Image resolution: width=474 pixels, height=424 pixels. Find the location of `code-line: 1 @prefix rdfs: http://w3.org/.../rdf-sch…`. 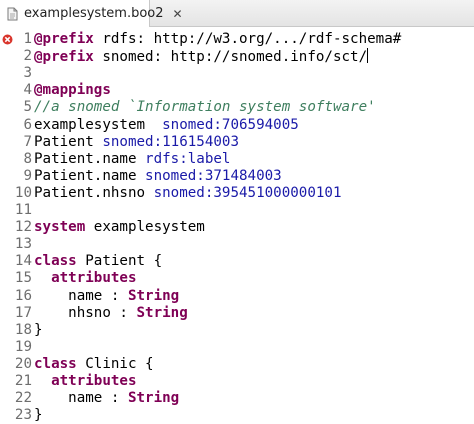

code-line: 1 @prefix rdfs: http://w3.org/.../rdf-sch… is located at coordinates (237, 39).